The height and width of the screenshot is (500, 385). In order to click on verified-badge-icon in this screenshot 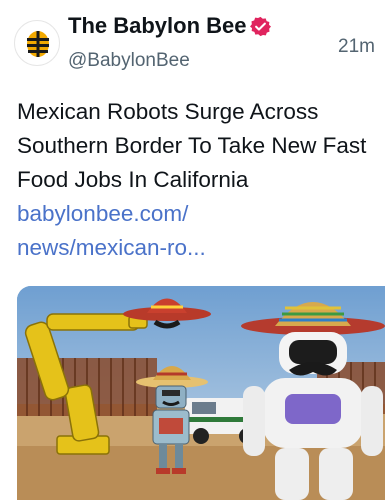, I will do `click(261, 26)`.